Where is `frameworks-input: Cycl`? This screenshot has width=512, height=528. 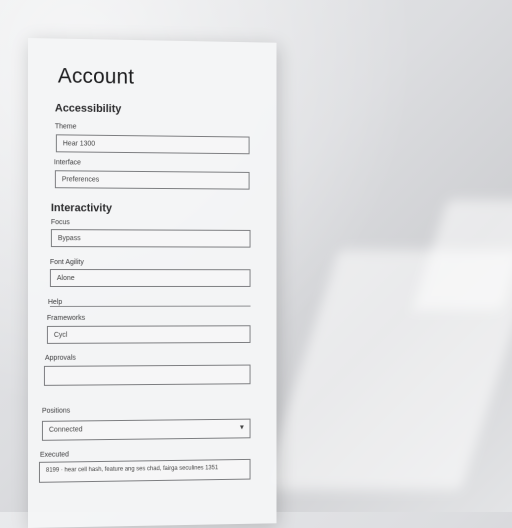 frameworks-input: Cycl is located at coordinates (148, 334).